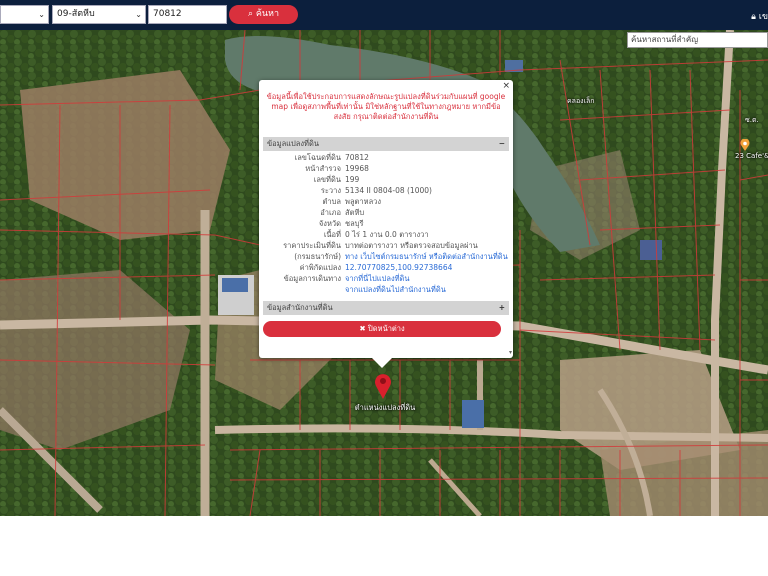 This screenshot has width=768, height=576. Describe the element at coordinates (293, 143) in the screenshot. I see `land-info-section-title: ข้อมูลแปลงที่ดิน` at that location.